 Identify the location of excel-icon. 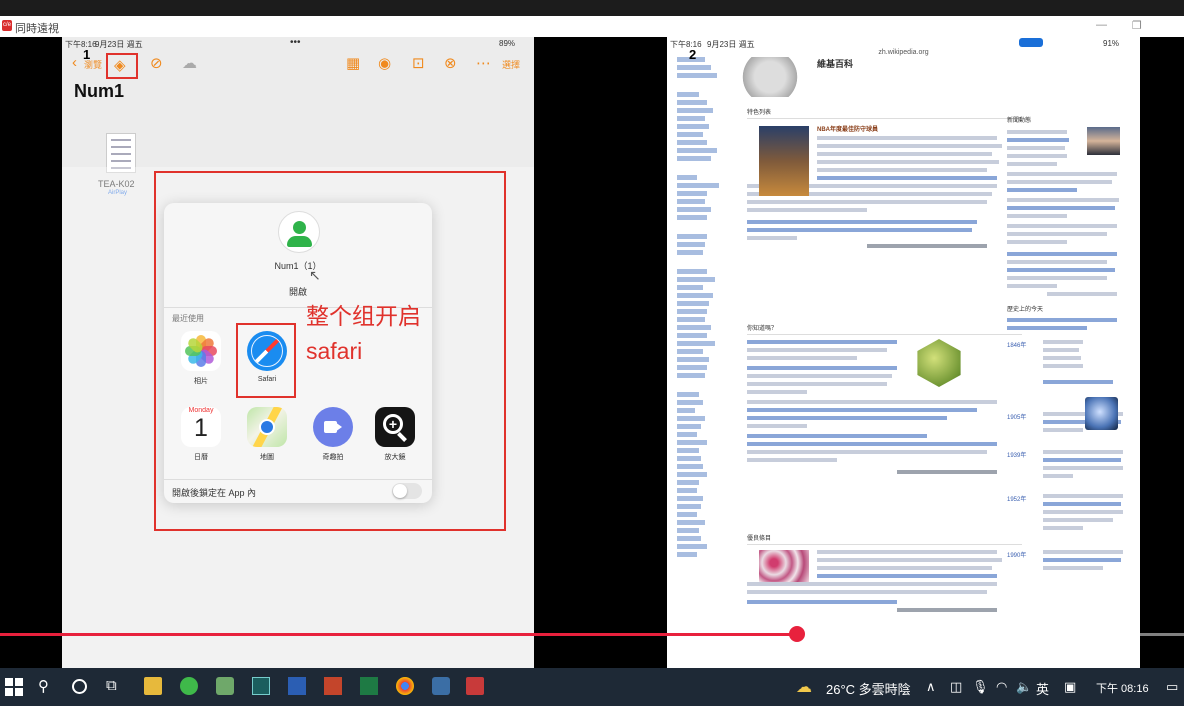
(369, 686).